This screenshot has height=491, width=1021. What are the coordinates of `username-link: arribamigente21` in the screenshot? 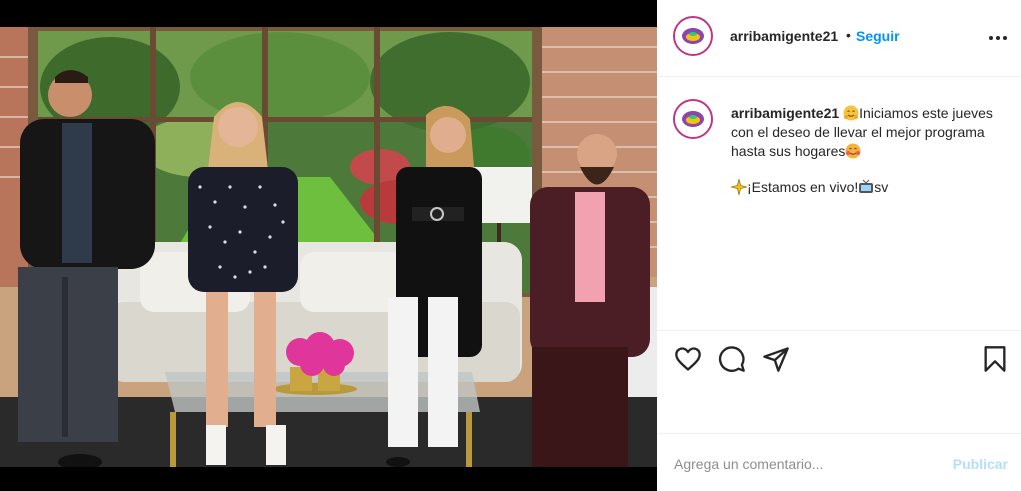 It's located at (784, 36).